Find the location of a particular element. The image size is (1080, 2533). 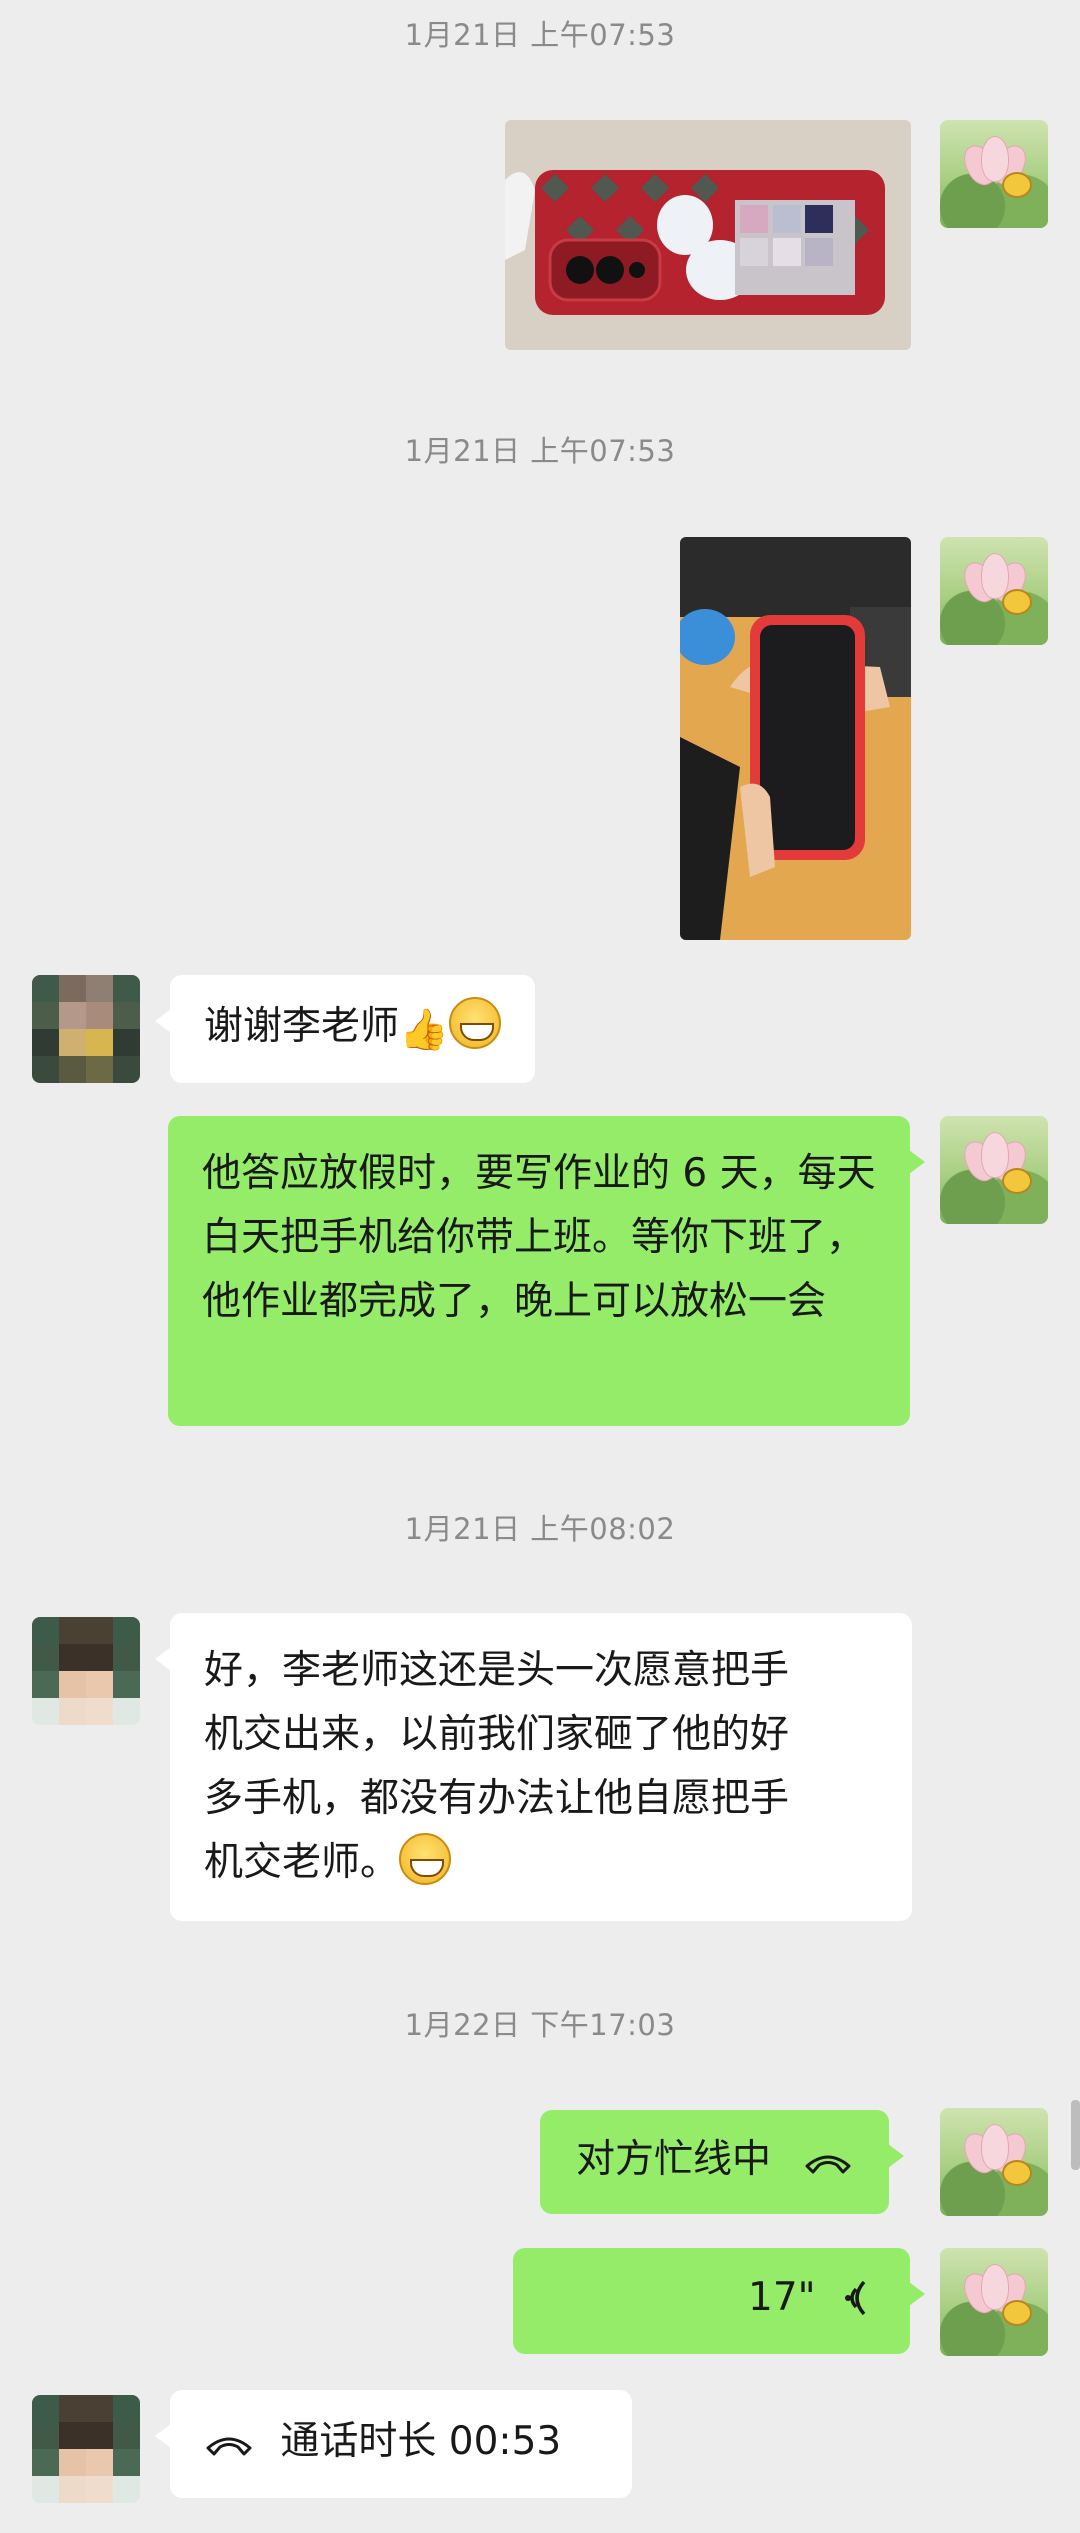

thumbs-up-emoji-icon: 👍 is located at coordinates (424, 1030).